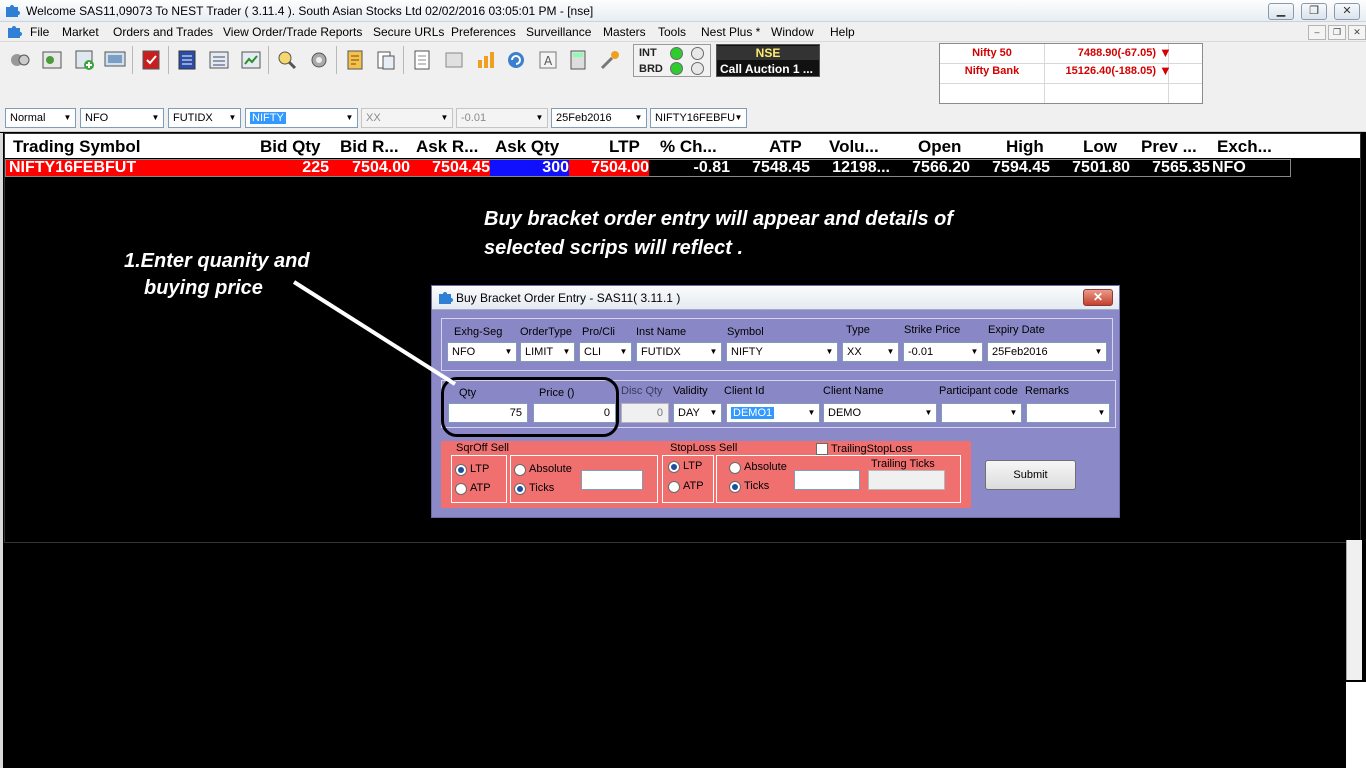  Describe the element at coordinates (422, 60) in the screenshot. I see `list-icon` at that location.